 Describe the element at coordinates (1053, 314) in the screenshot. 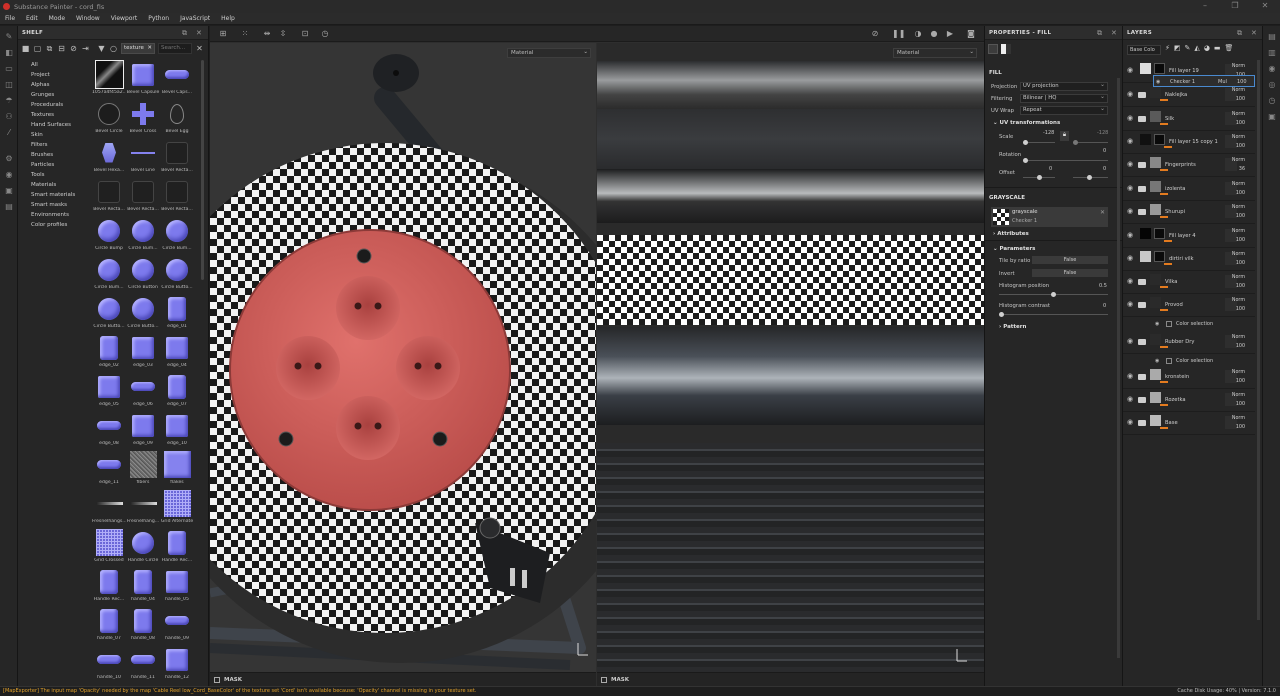

I see `histogram-contrast-slider` at that location.